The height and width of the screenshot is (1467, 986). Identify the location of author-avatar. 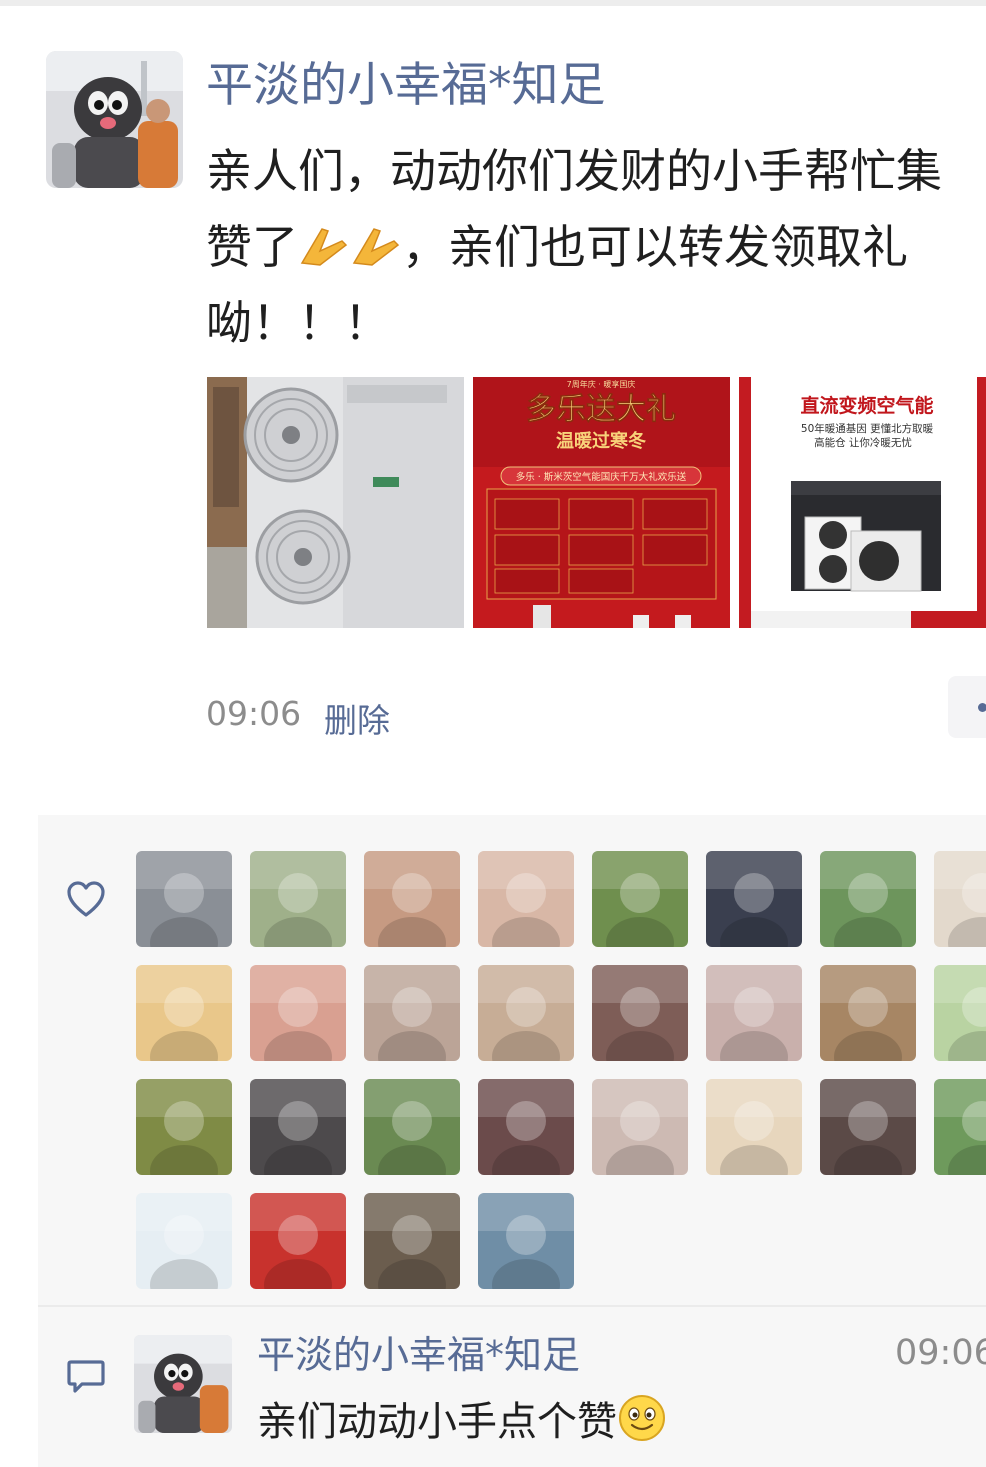
(114, 119).